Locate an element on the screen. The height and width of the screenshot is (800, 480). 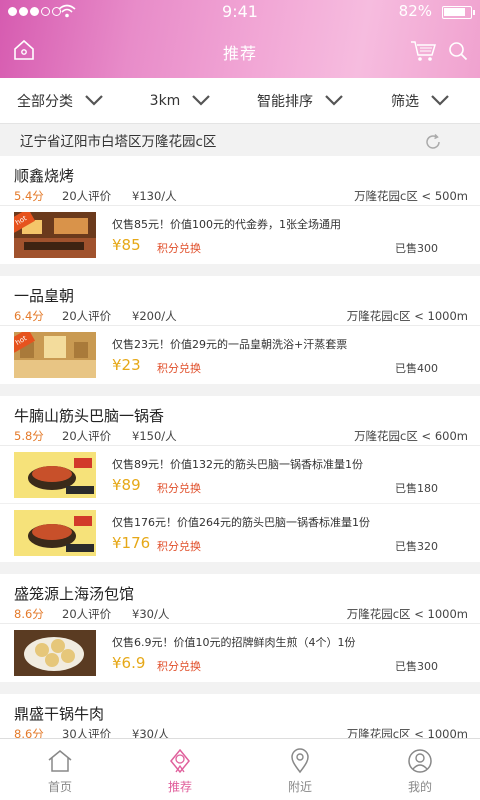
shop-name: 盛笼源上海汤包馆 is located at coordinates (74, 594).